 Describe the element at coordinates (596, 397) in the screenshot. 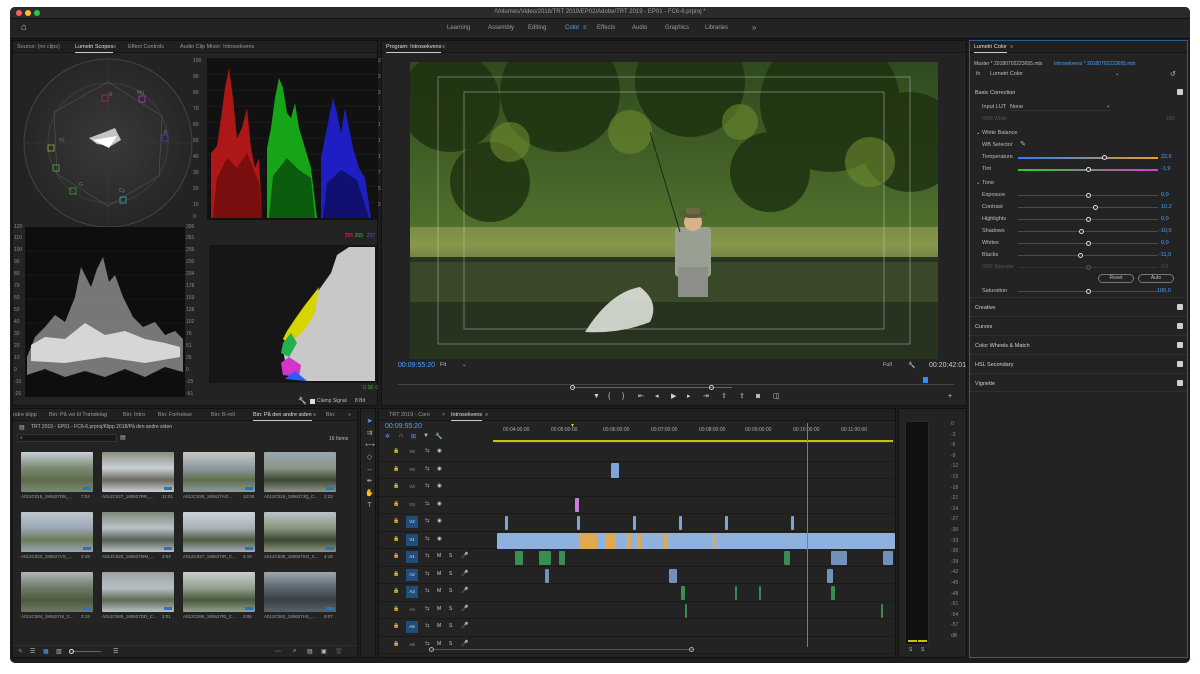

I see `add-marker-icon: ▼` at that location.